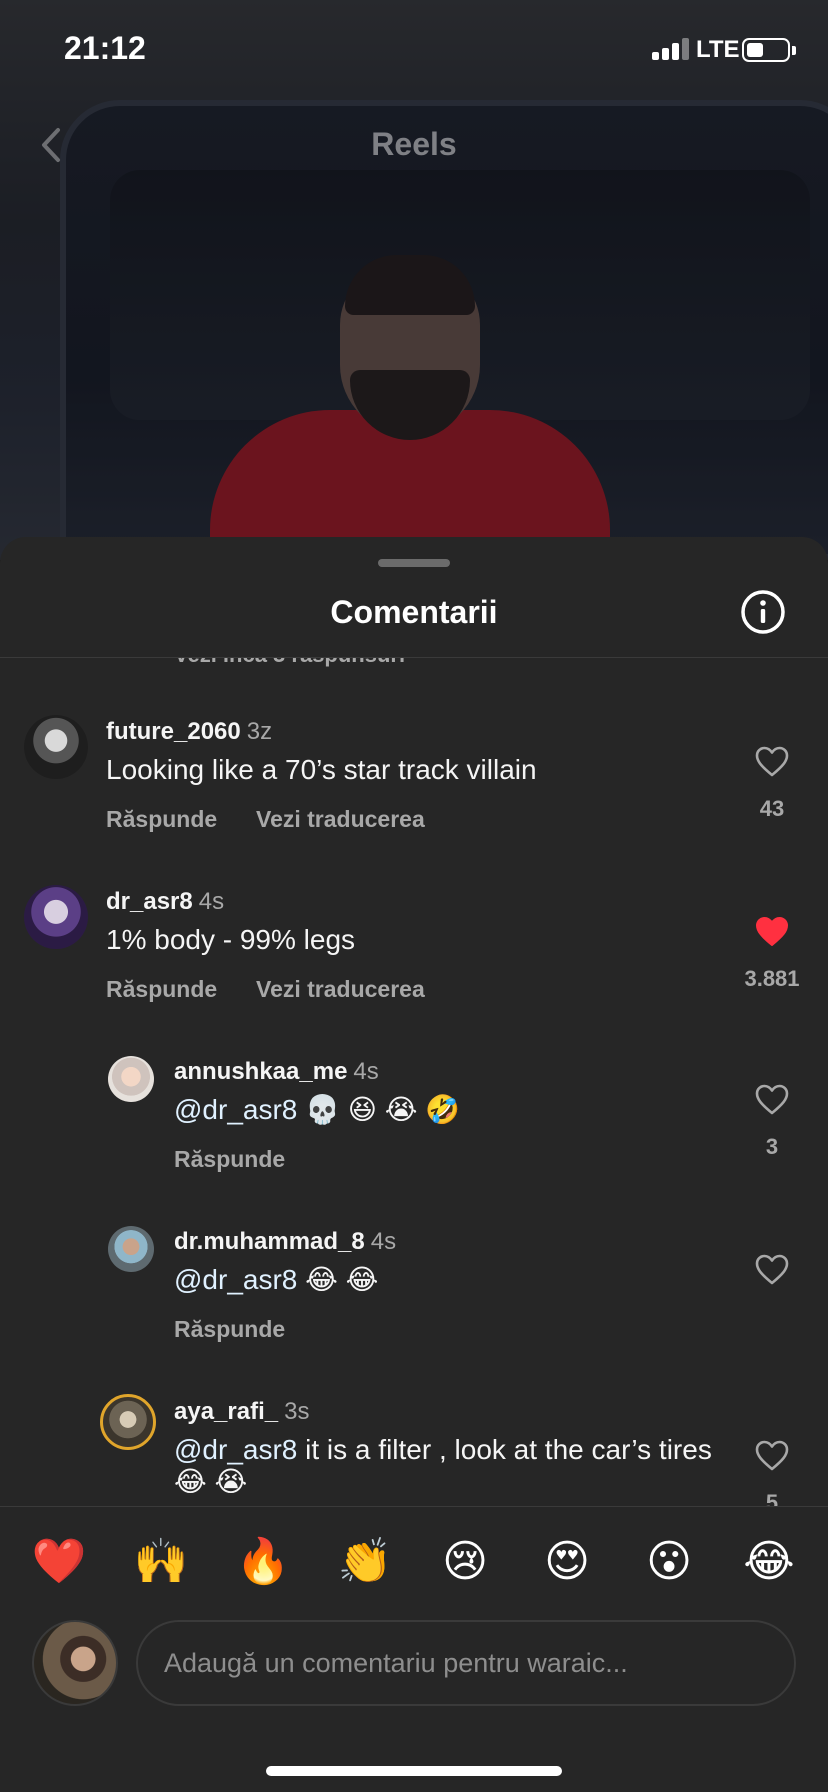  Describe the element at coordinates (342, 1279) in the screenshot. I see `comment-emojis: 😂 😂` at that location.